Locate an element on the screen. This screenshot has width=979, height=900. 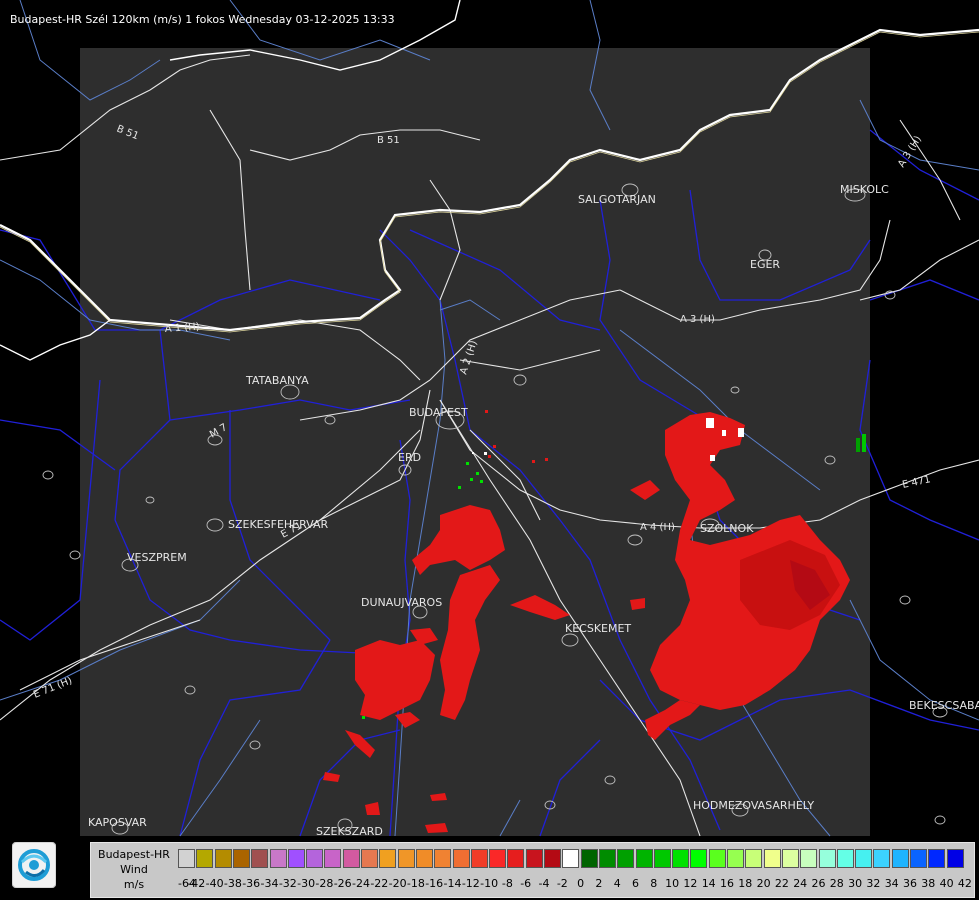
city-label-bekescsaba: BEKESCSABA is located at coordinates (944, 705).